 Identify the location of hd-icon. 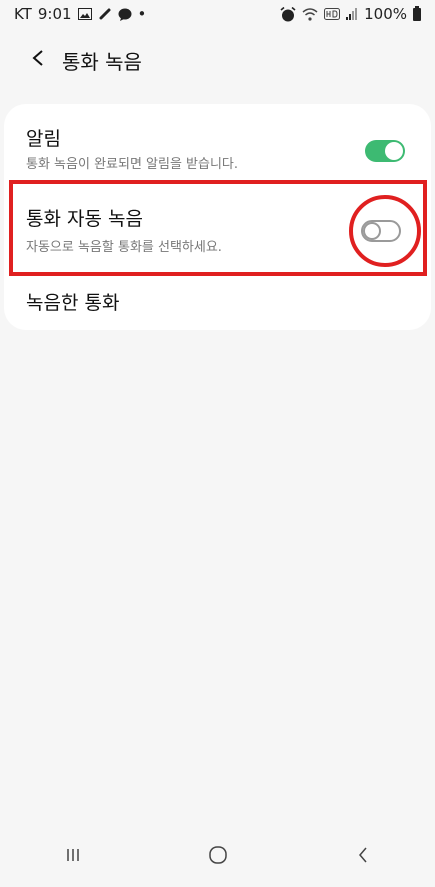
(332, 14).